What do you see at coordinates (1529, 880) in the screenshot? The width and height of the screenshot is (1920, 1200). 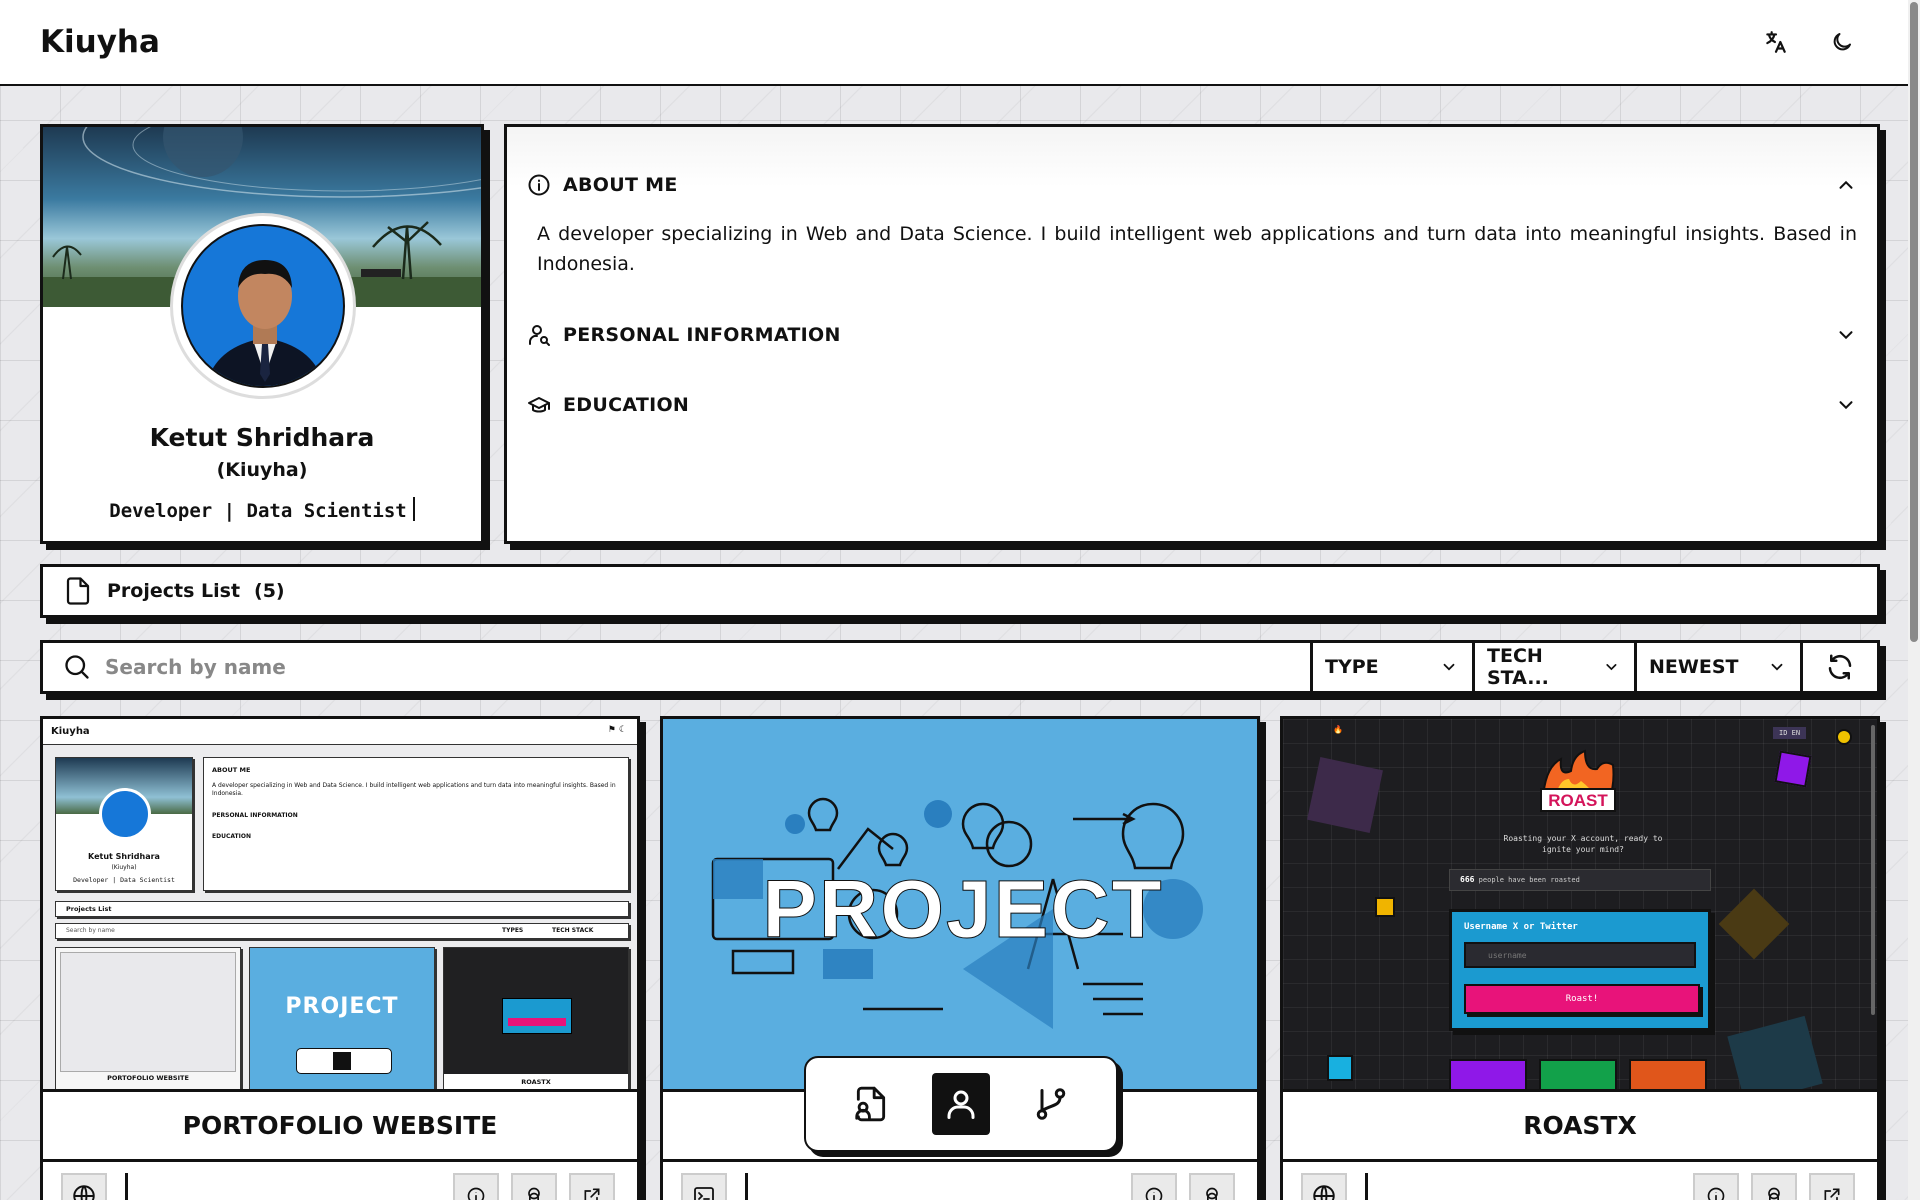 I see `roastx-count-label: people have been roasted` at bounding box center [1529, 880].